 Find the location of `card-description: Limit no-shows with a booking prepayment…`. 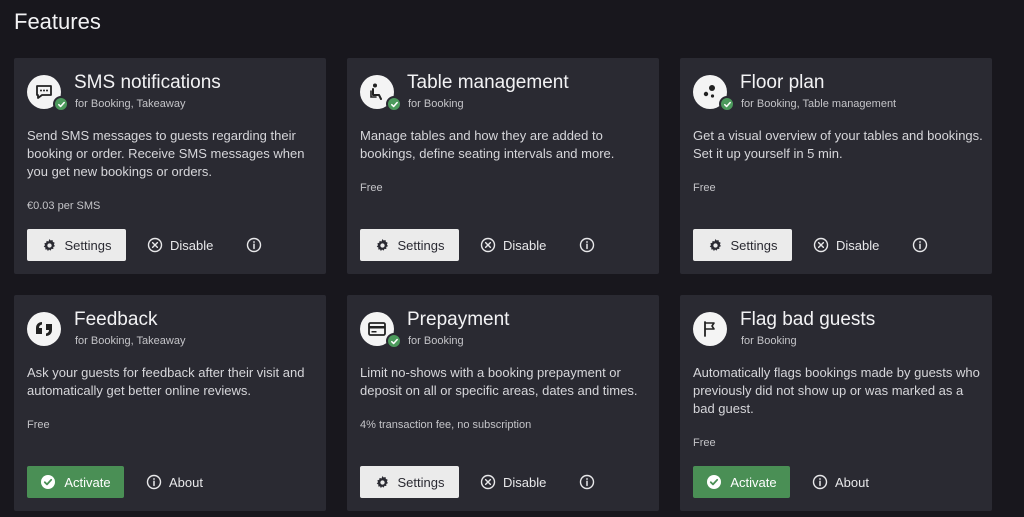

card-description: Limit no-shows with a booking prepayment… is located at coordinates (499, 381).